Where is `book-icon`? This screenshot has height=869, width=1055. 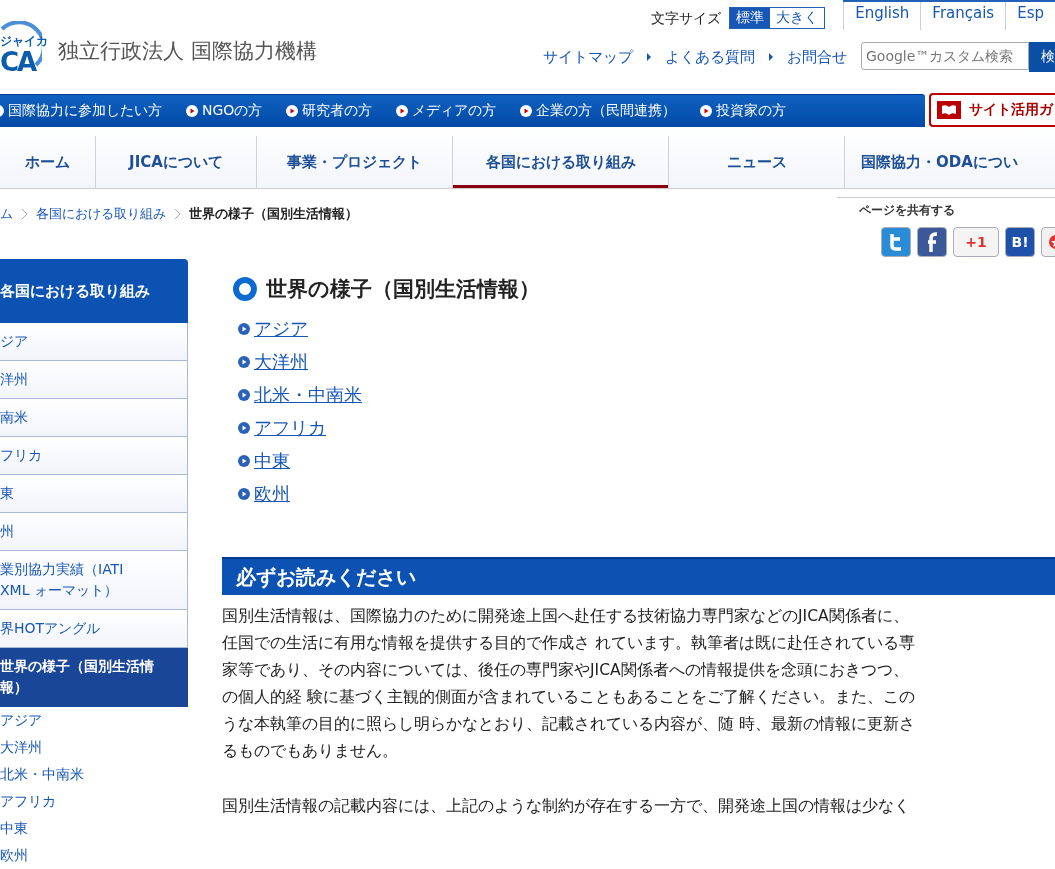
book-icon is located at coordinates (949, 110).